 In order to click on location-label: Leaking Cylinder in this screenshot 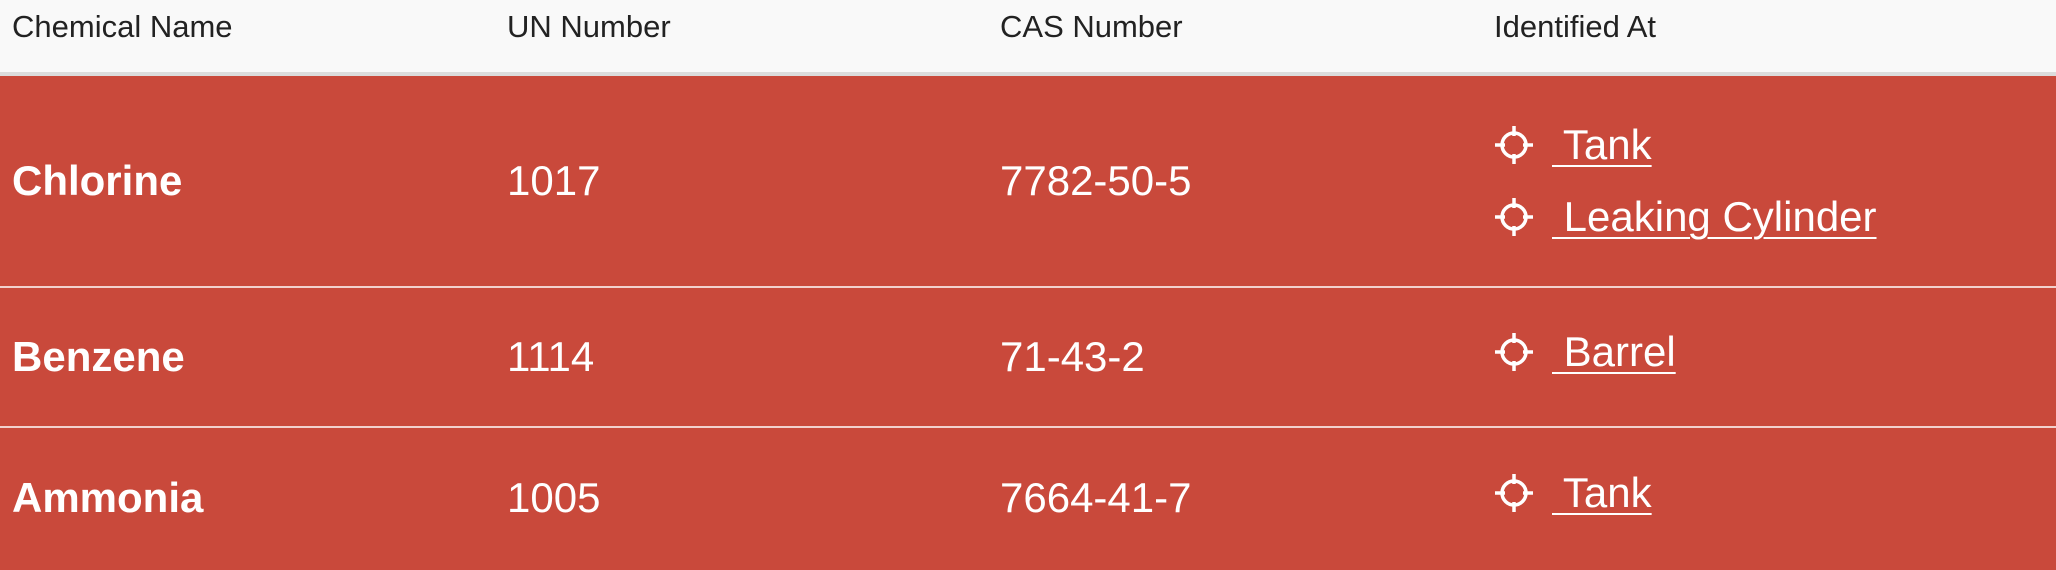, I will do `click(1714, 217)`.